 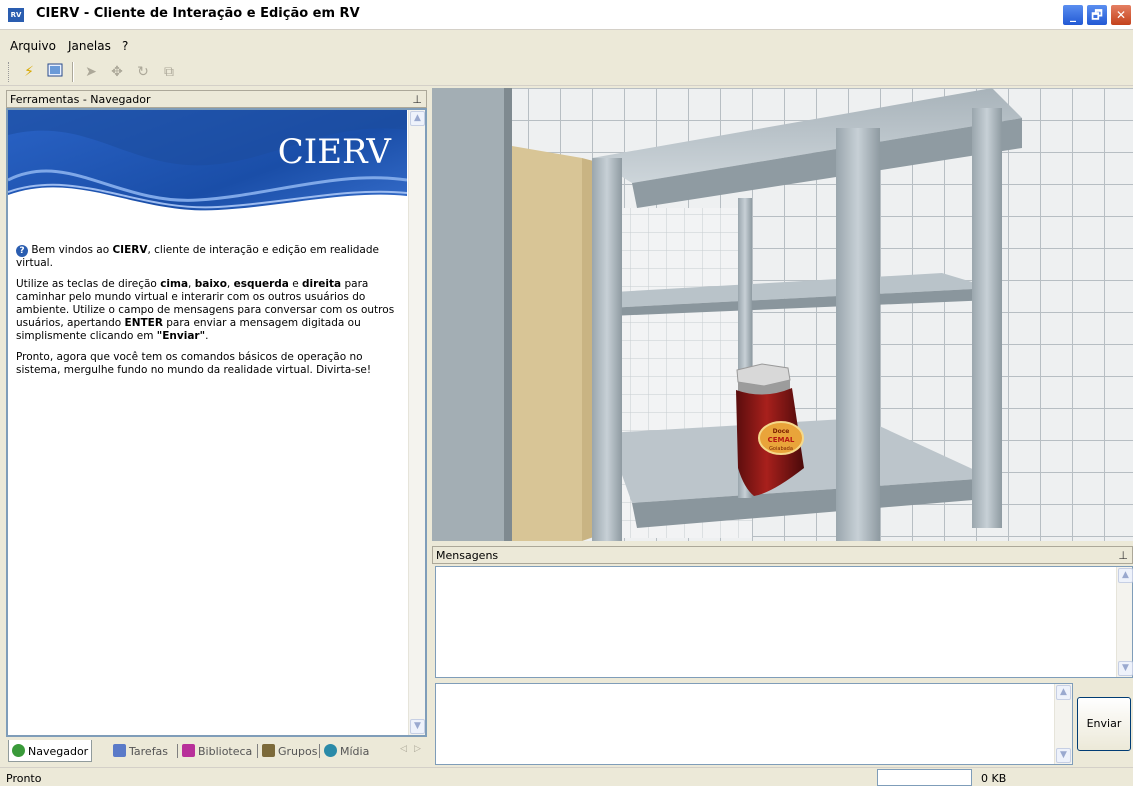 I want to click on jar-label-mid: CEMAL, so click(x=781, y=440).